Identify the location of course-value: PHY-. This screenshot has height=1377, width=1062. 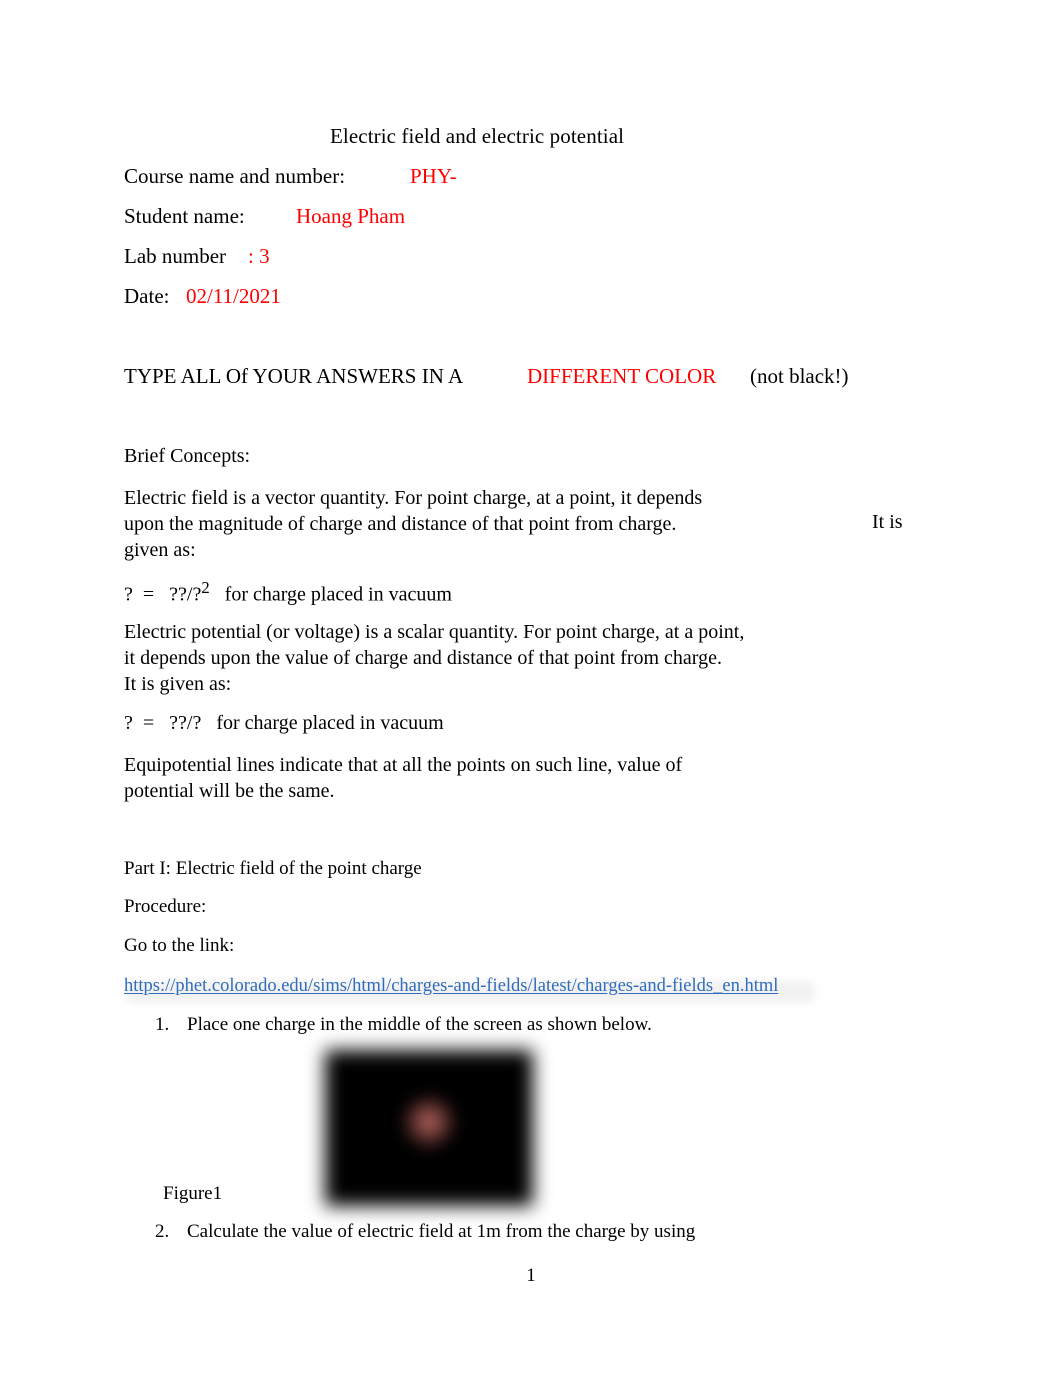
(433, 176).